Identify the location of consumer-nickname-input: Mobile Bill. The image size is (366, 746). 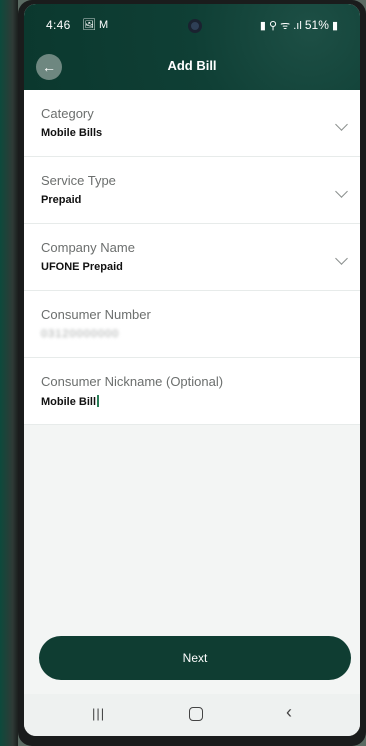
(200, 401).